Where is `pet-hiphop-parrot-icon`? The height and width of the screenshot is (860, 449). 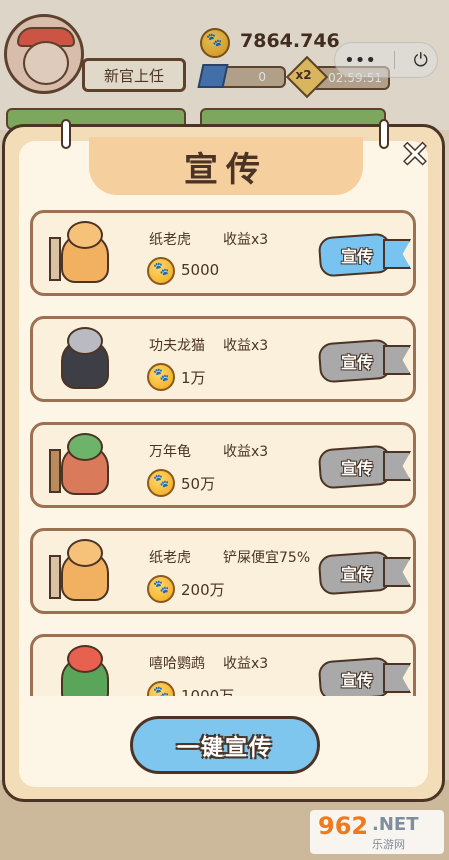 pet-hiphop-parrot-icon is located at coordinates (84, 669).